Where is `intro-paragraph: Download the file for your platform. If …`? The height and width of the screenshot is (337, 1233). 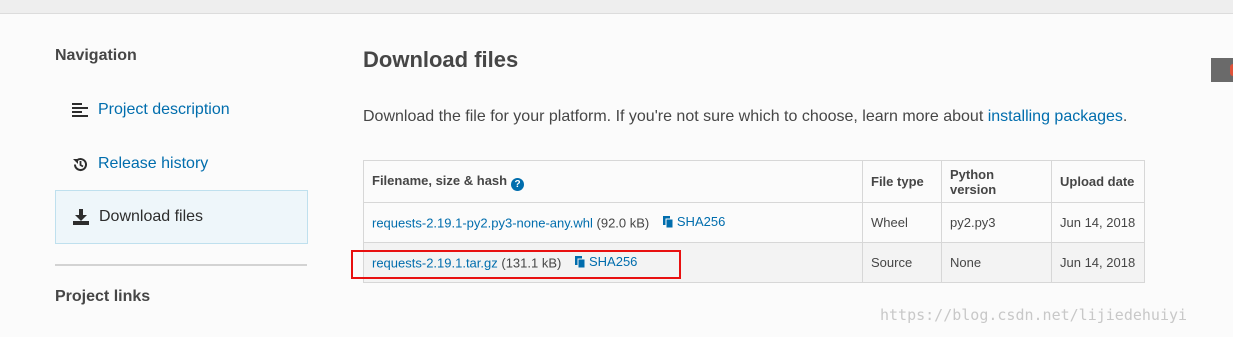
intro-paragraph: Download the file for your platform. If … is located at coordinates (745, 117).